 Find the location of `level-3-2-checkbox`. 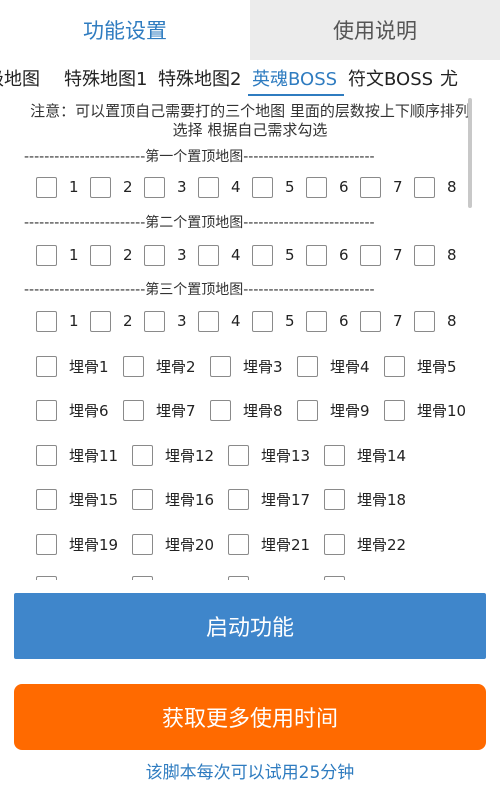

level-3-2-checkbox is located at coordinates (100, 321).